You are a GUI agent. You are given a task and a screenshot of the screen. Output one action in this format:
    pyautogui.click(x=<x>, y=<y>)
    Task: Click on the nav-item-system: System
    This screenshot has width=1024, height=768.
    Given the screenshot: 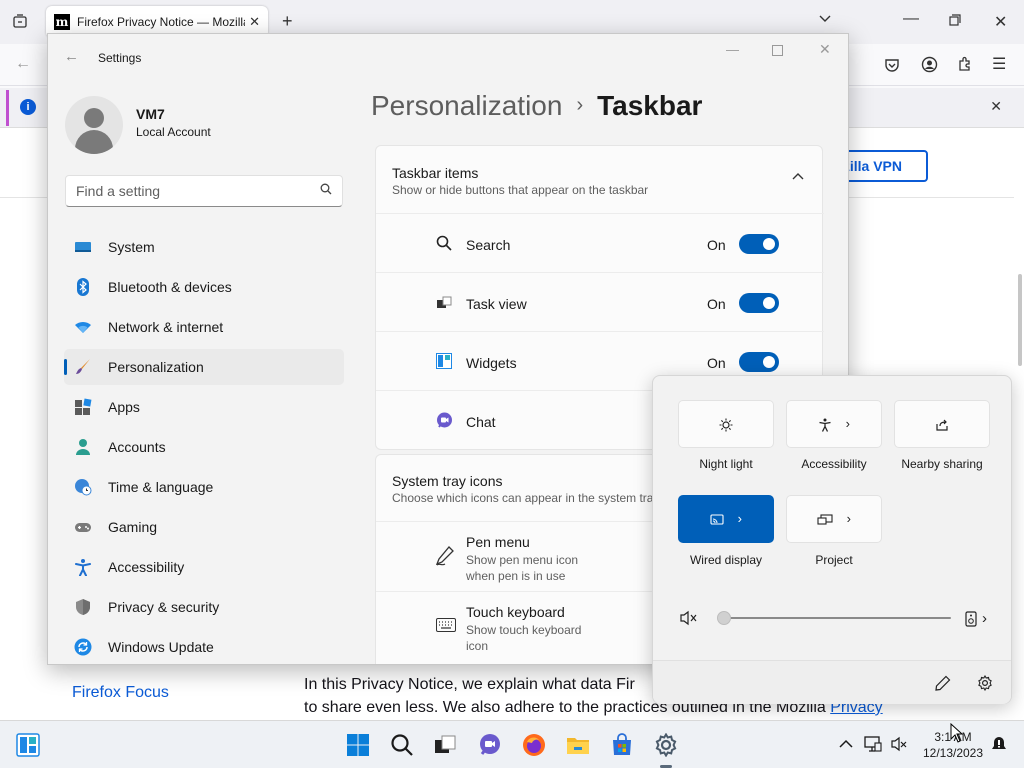 What is the action you would take?
    pyautogui.click(x=204, y=247)
    